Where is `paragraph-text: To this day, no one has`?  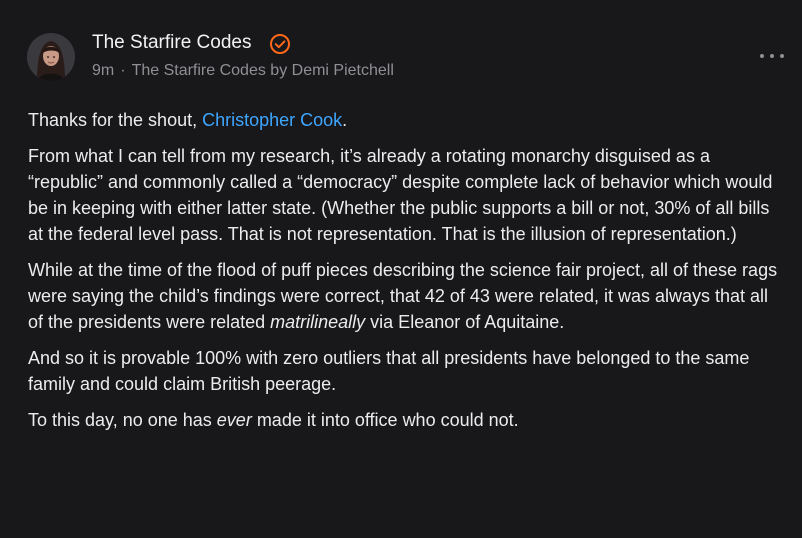
paragraph-text: To this day, no one has is located at coordinates (122, 420).